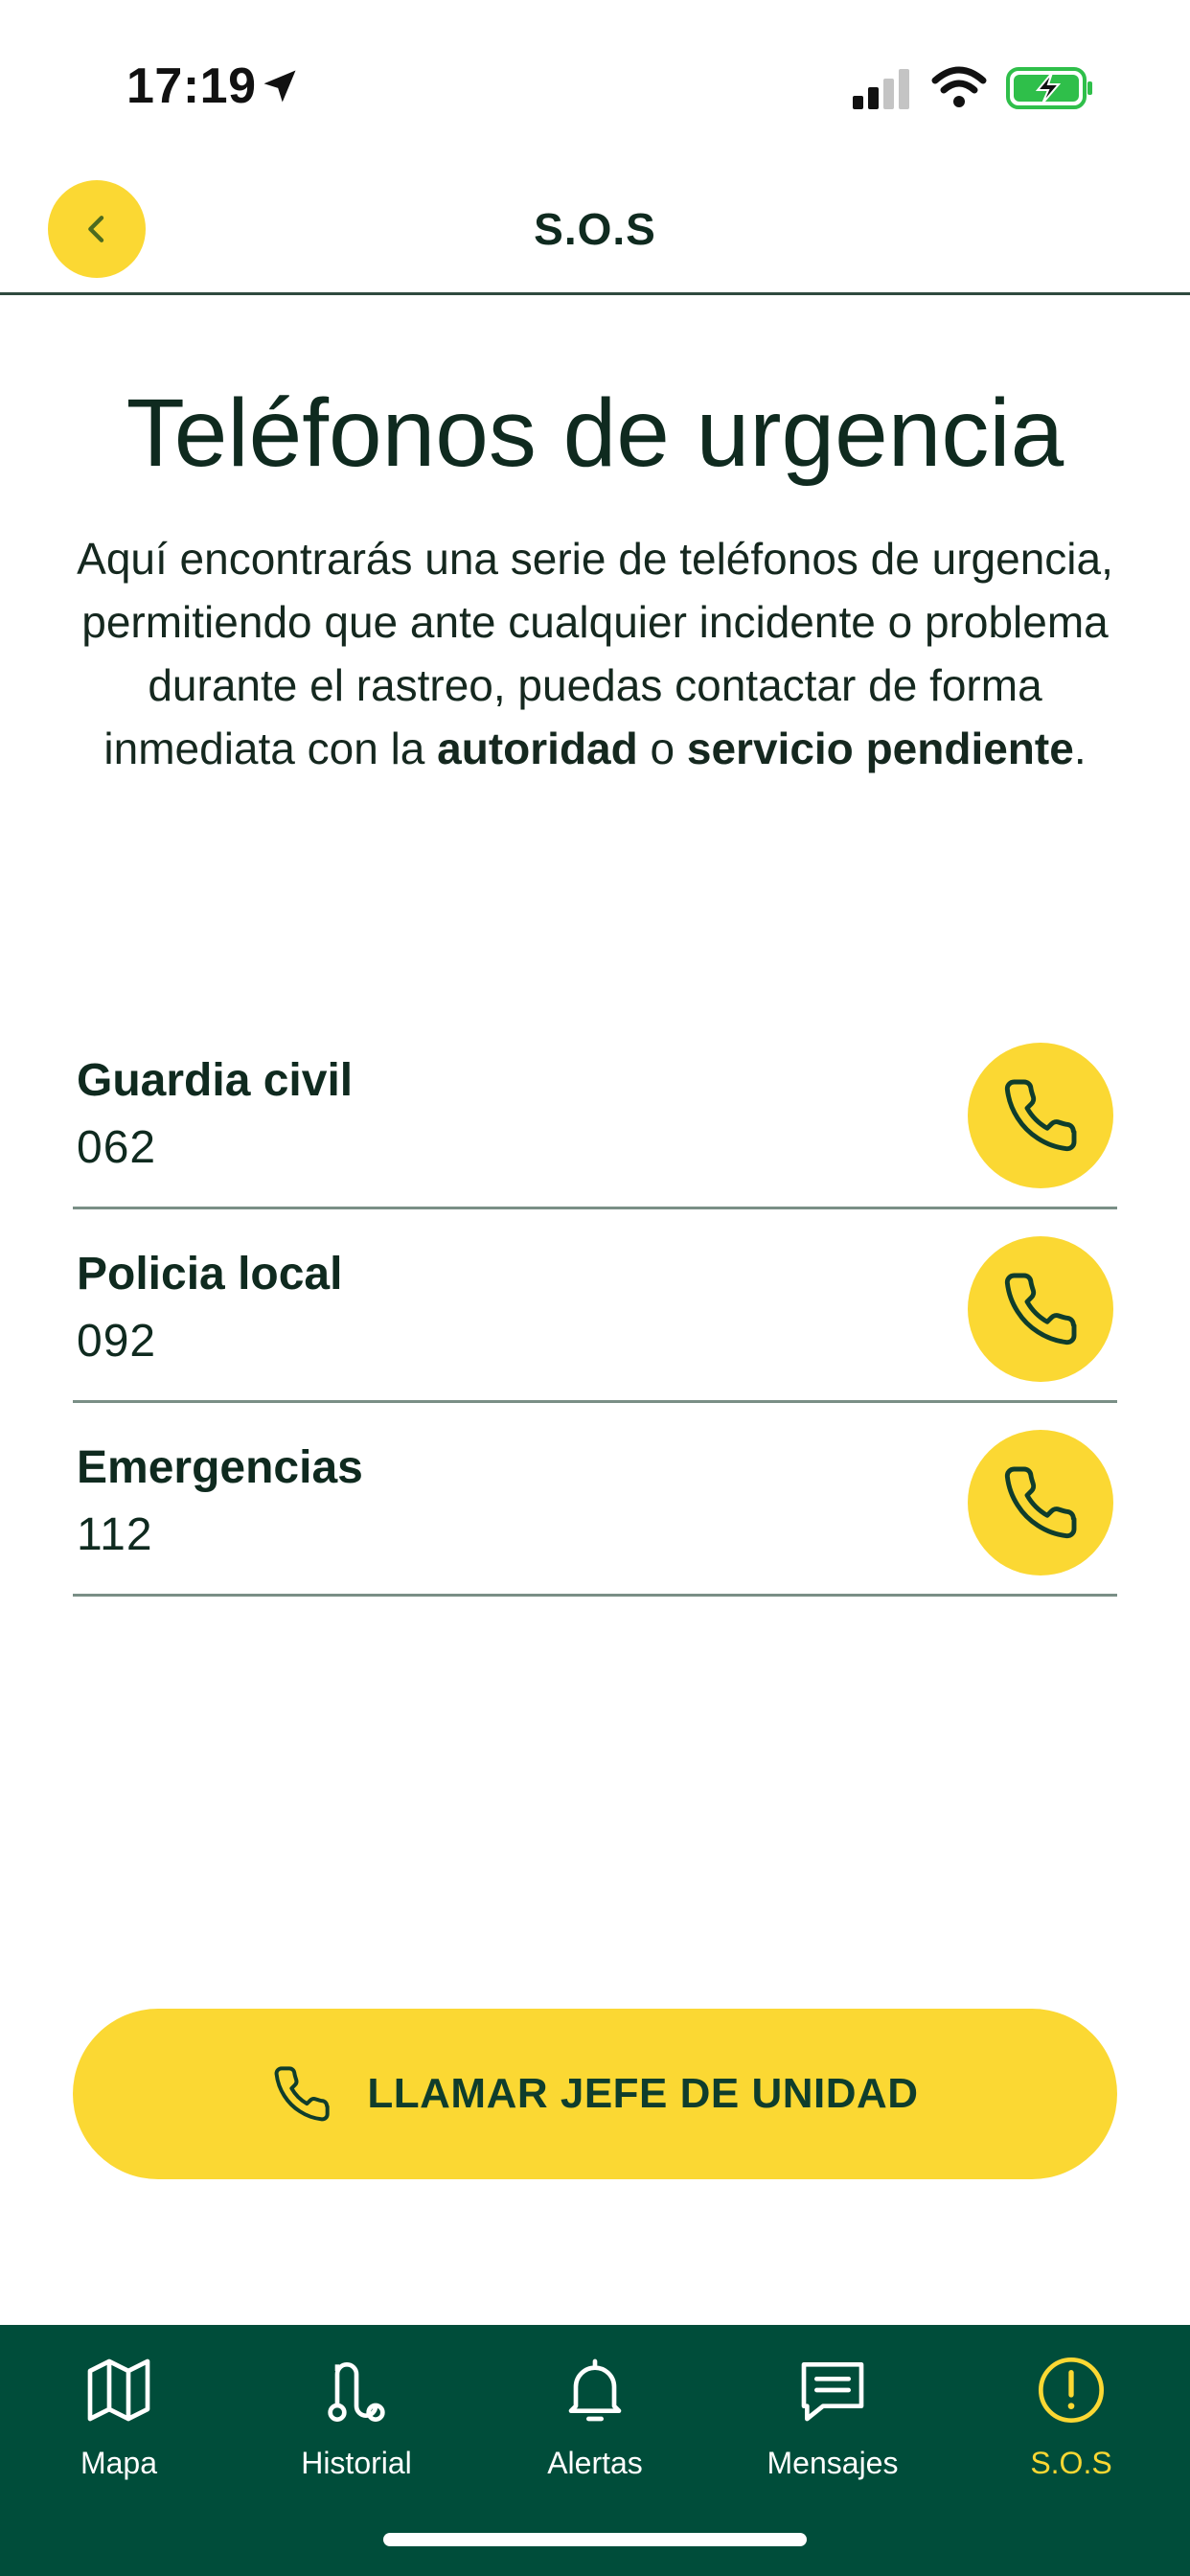  Describe the element at coordinates (1049, 88) in the screenshot. I see `battery-charging-icon` at that location.